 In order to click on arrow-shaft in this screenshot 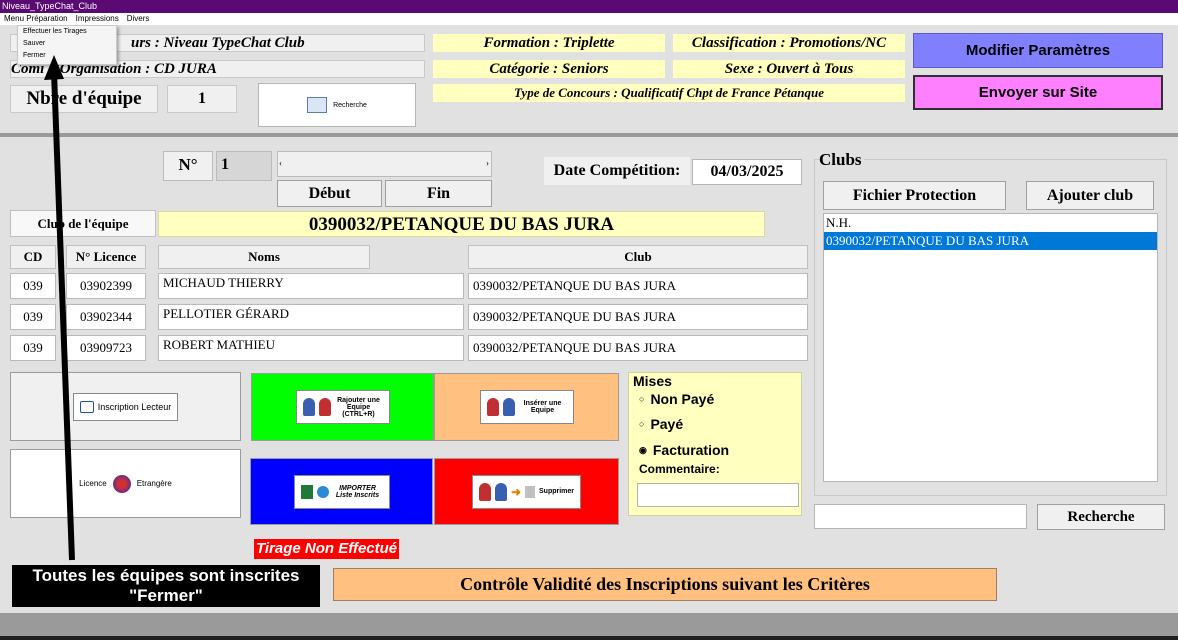, I will do `click(63, 316)`.